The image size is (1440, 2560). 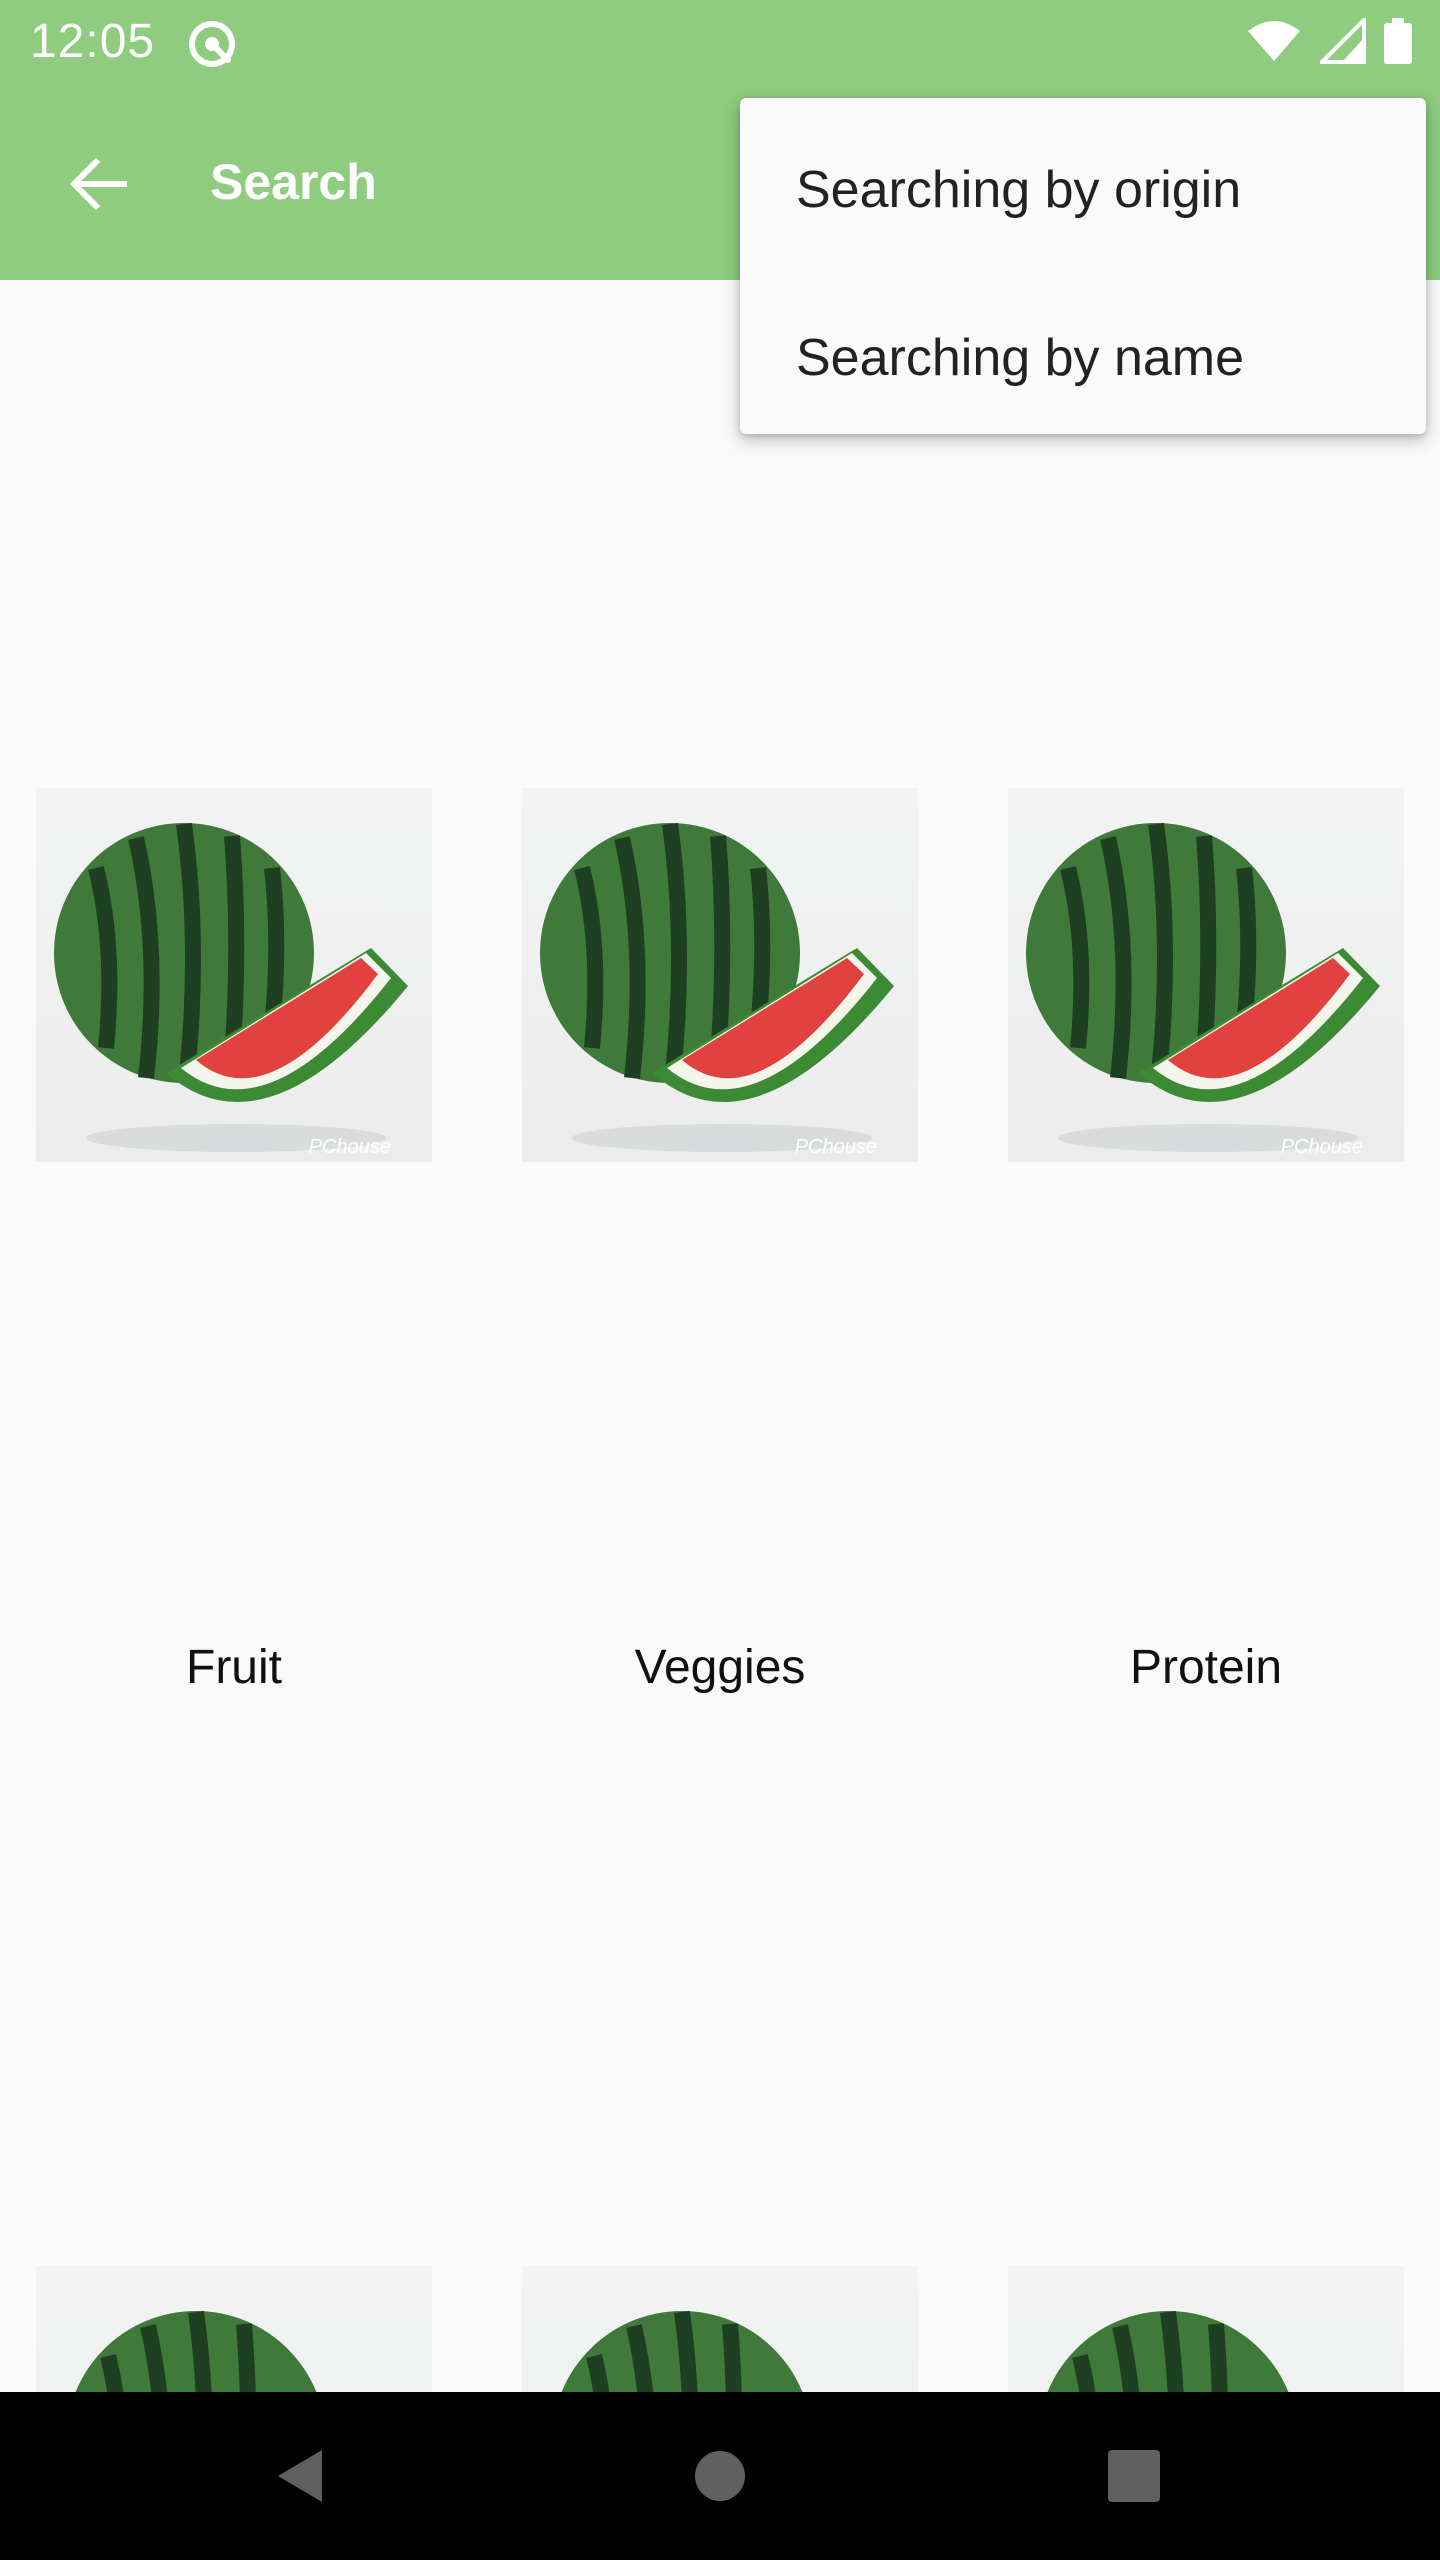 I want to click on overflow-menu: Searching by origin Searching by name, so click(x=1083, y=266).